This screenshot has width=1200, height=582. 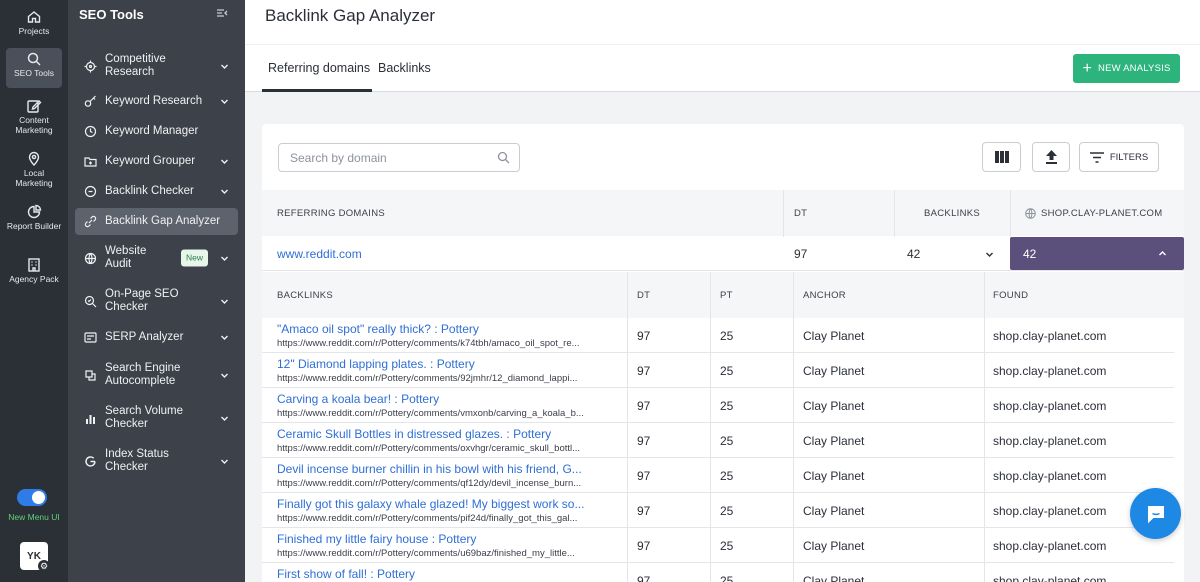 I want to click on sidebar-item-search-engine-autocomplete: Search Engine Autocomplete, so click(x=156, y=375).